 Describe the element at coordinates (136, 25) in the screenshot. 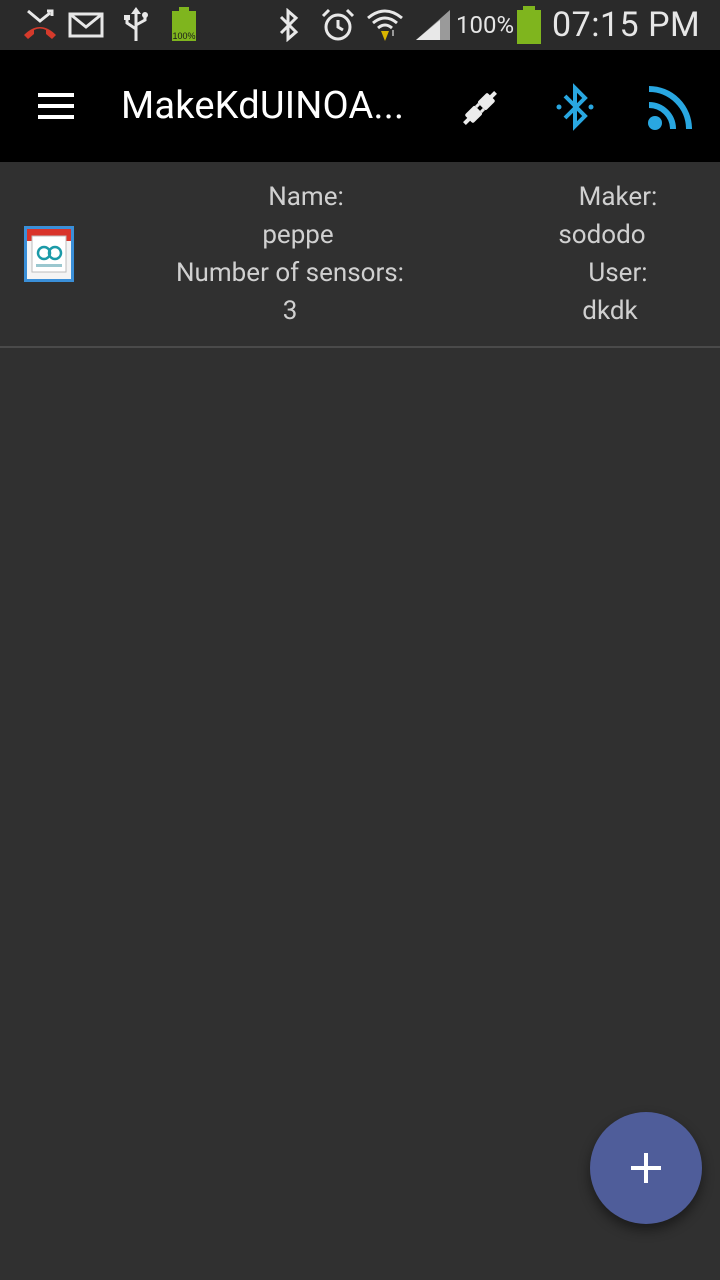

I see `usb-icon` at that location.